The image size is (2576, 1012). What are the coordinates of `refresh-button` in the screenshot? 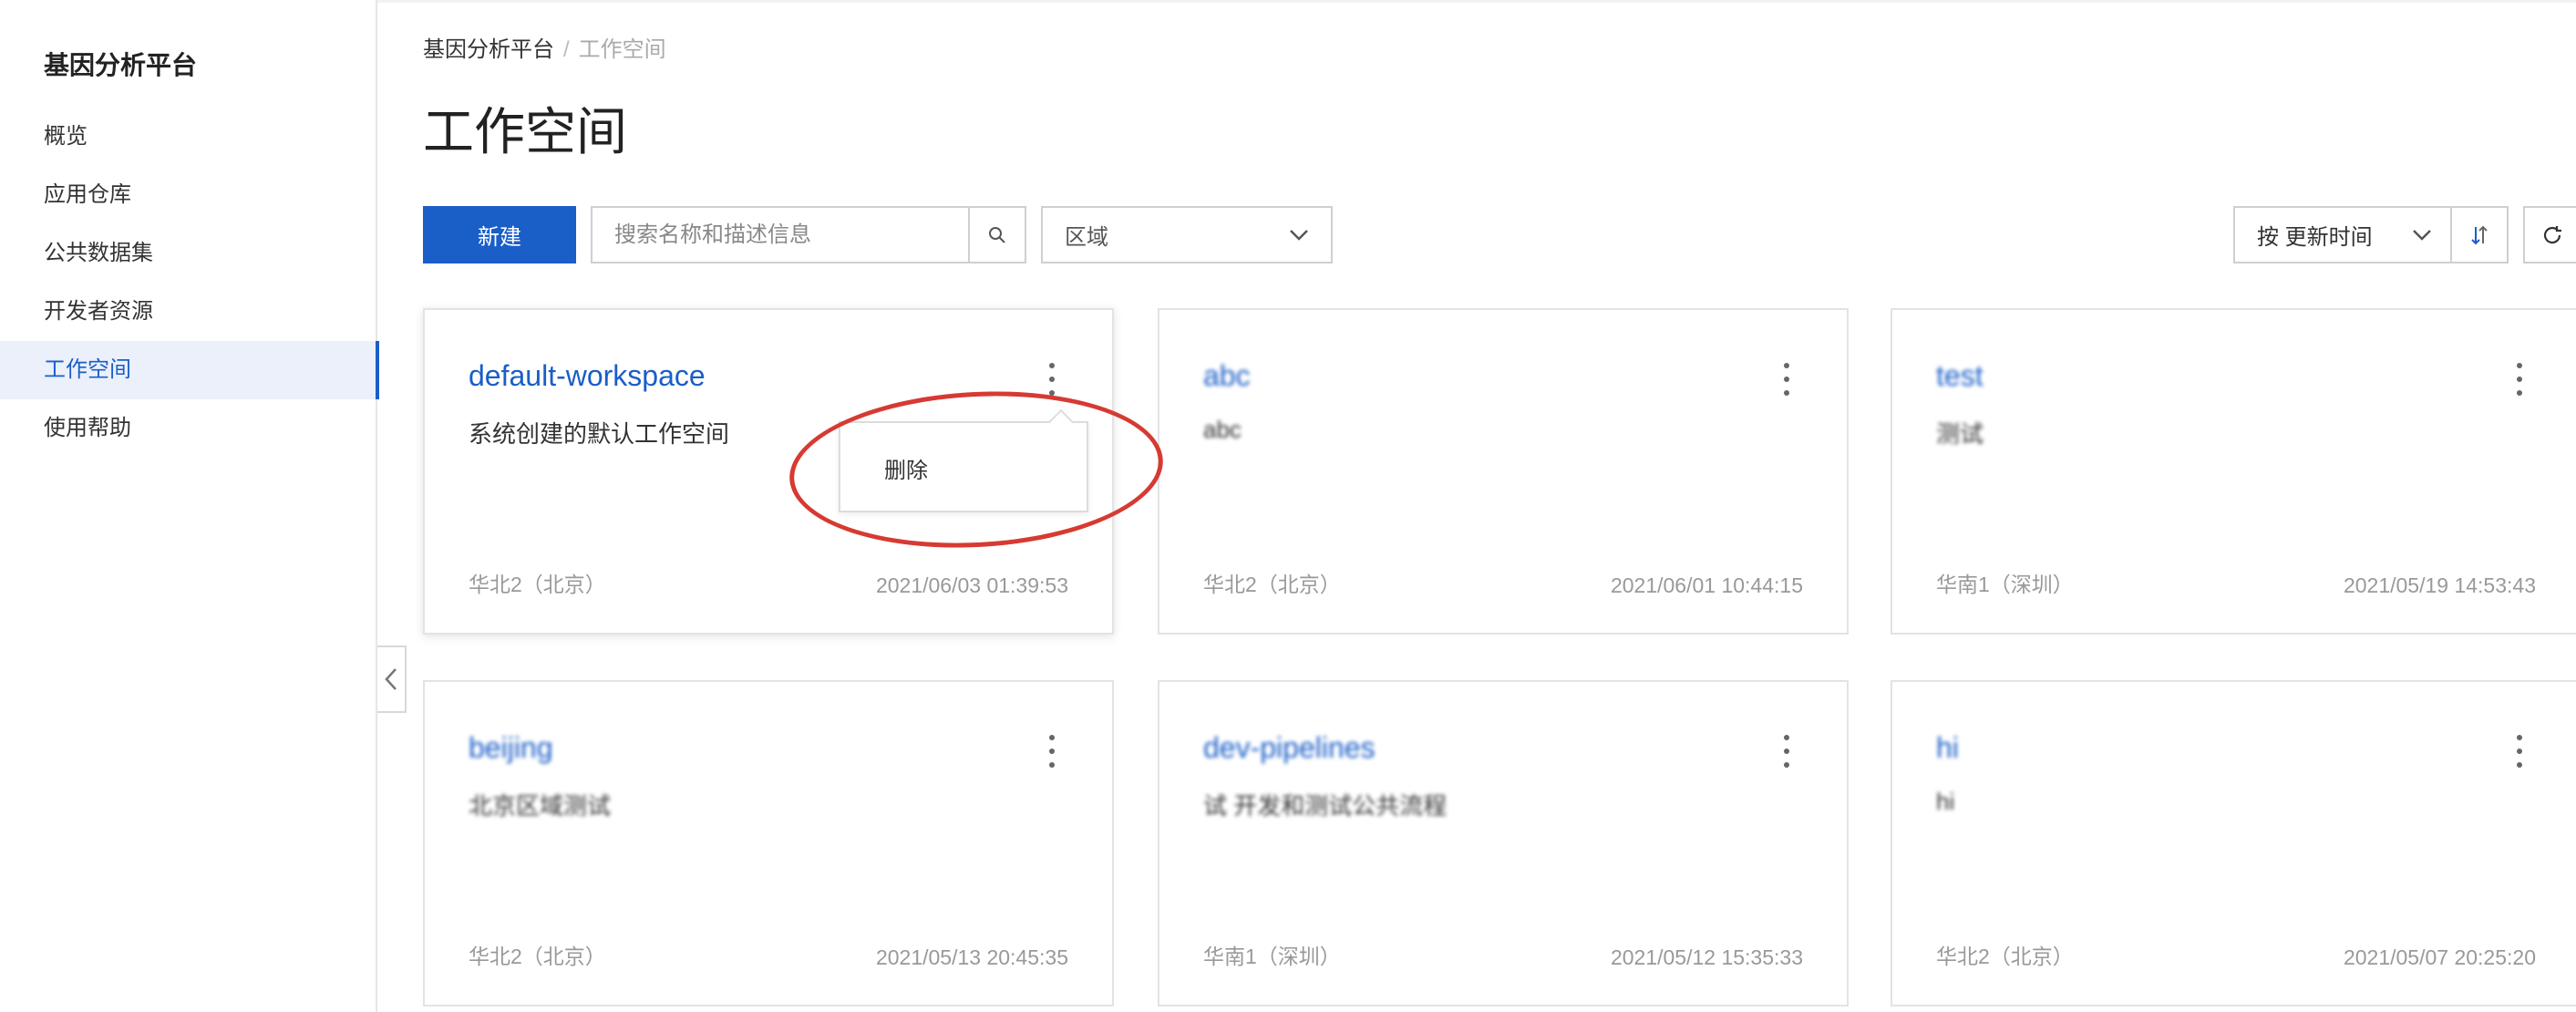 It's located at (2549, 235).